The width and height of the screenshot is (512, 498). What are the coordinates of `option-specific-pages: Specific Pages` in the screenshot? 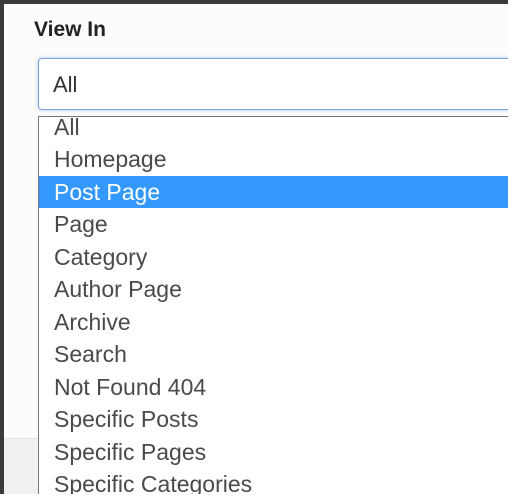 It's located at (273, 452).